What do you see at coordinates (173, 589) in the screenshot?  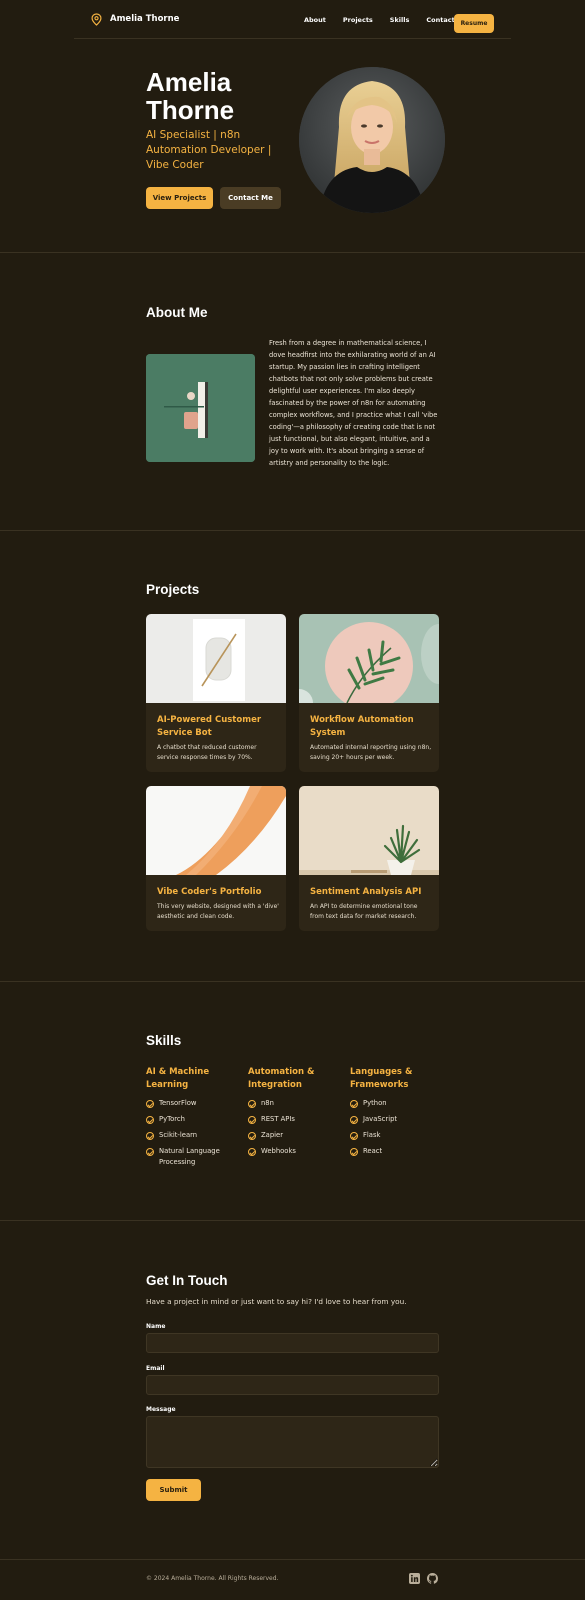 I see `projects-title: Projects` at bounding box center [173, 589].